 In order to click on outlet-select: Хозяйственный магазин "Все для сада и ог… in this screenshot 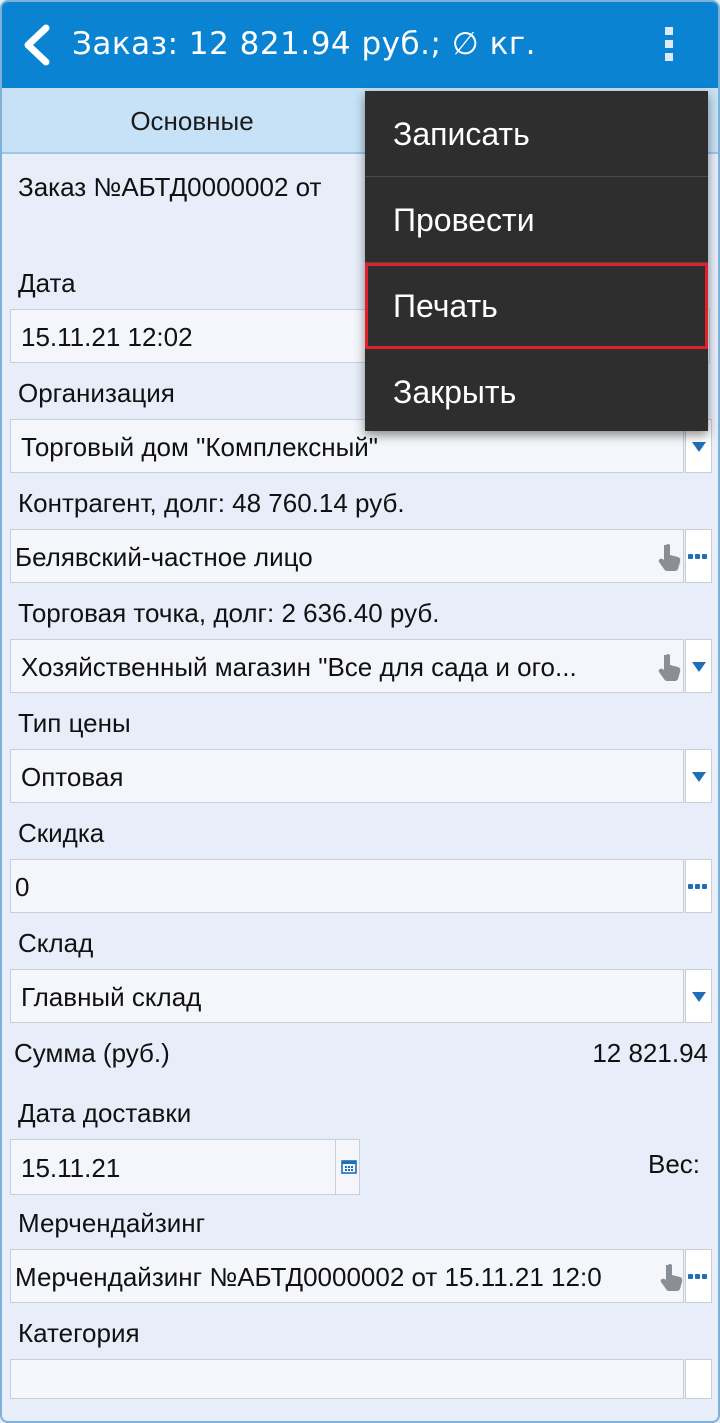, I will do `click(347, 666)`.